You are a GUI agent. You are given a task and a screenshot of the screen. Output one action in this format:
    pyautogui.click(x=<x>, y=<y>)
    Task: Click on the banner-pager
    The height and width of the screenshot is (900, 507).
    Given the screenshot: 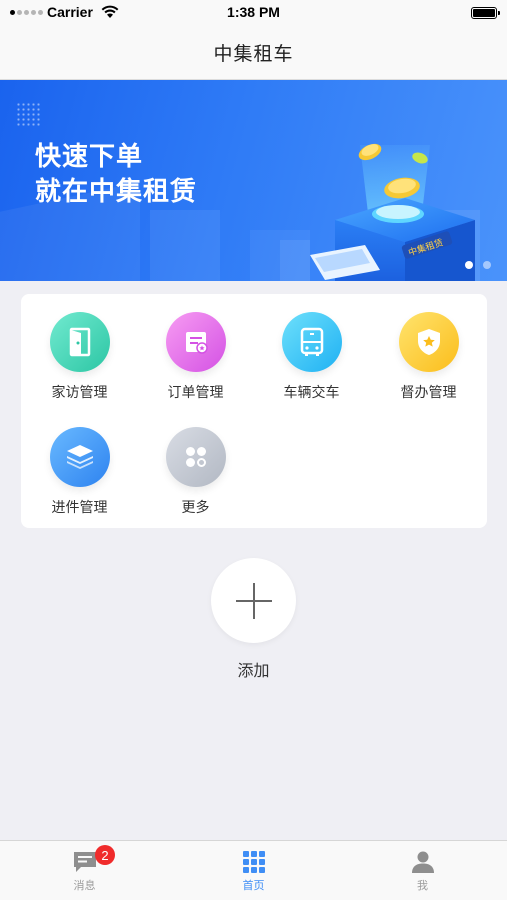 What is the action you would take?
    pyautogui.click(x=478, y=265)
    